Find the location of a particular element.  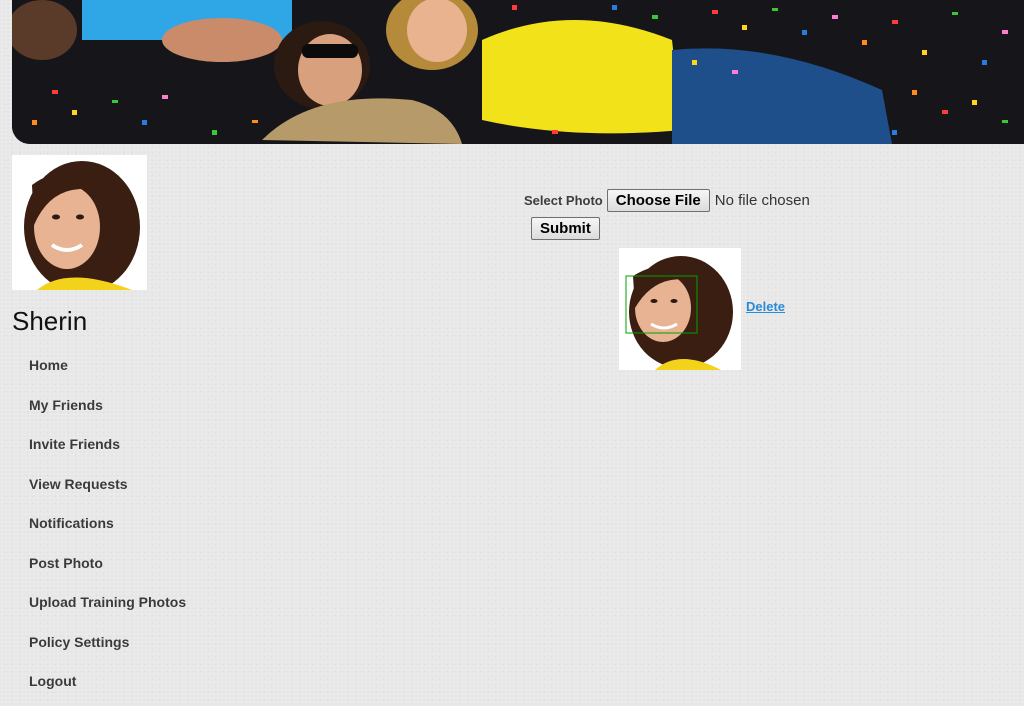

file-status-text: No file chosen is located at coordinates (762, 200).